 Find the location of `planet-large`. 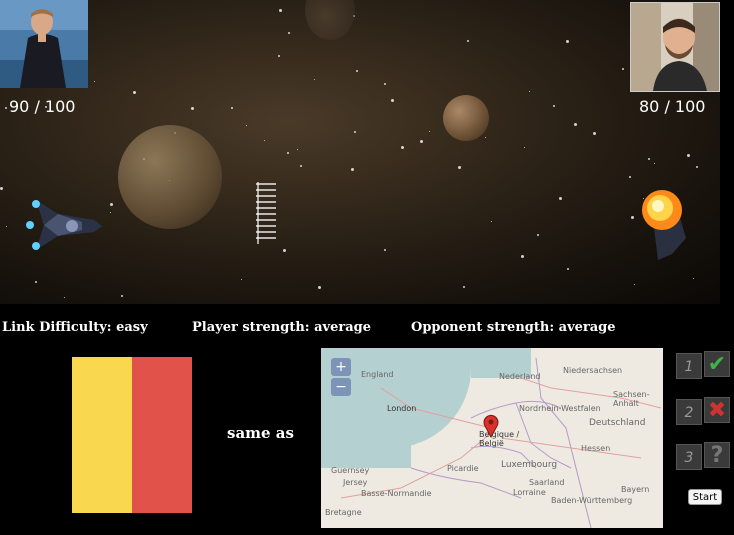

planet-large is located at coordinates (170, 177).